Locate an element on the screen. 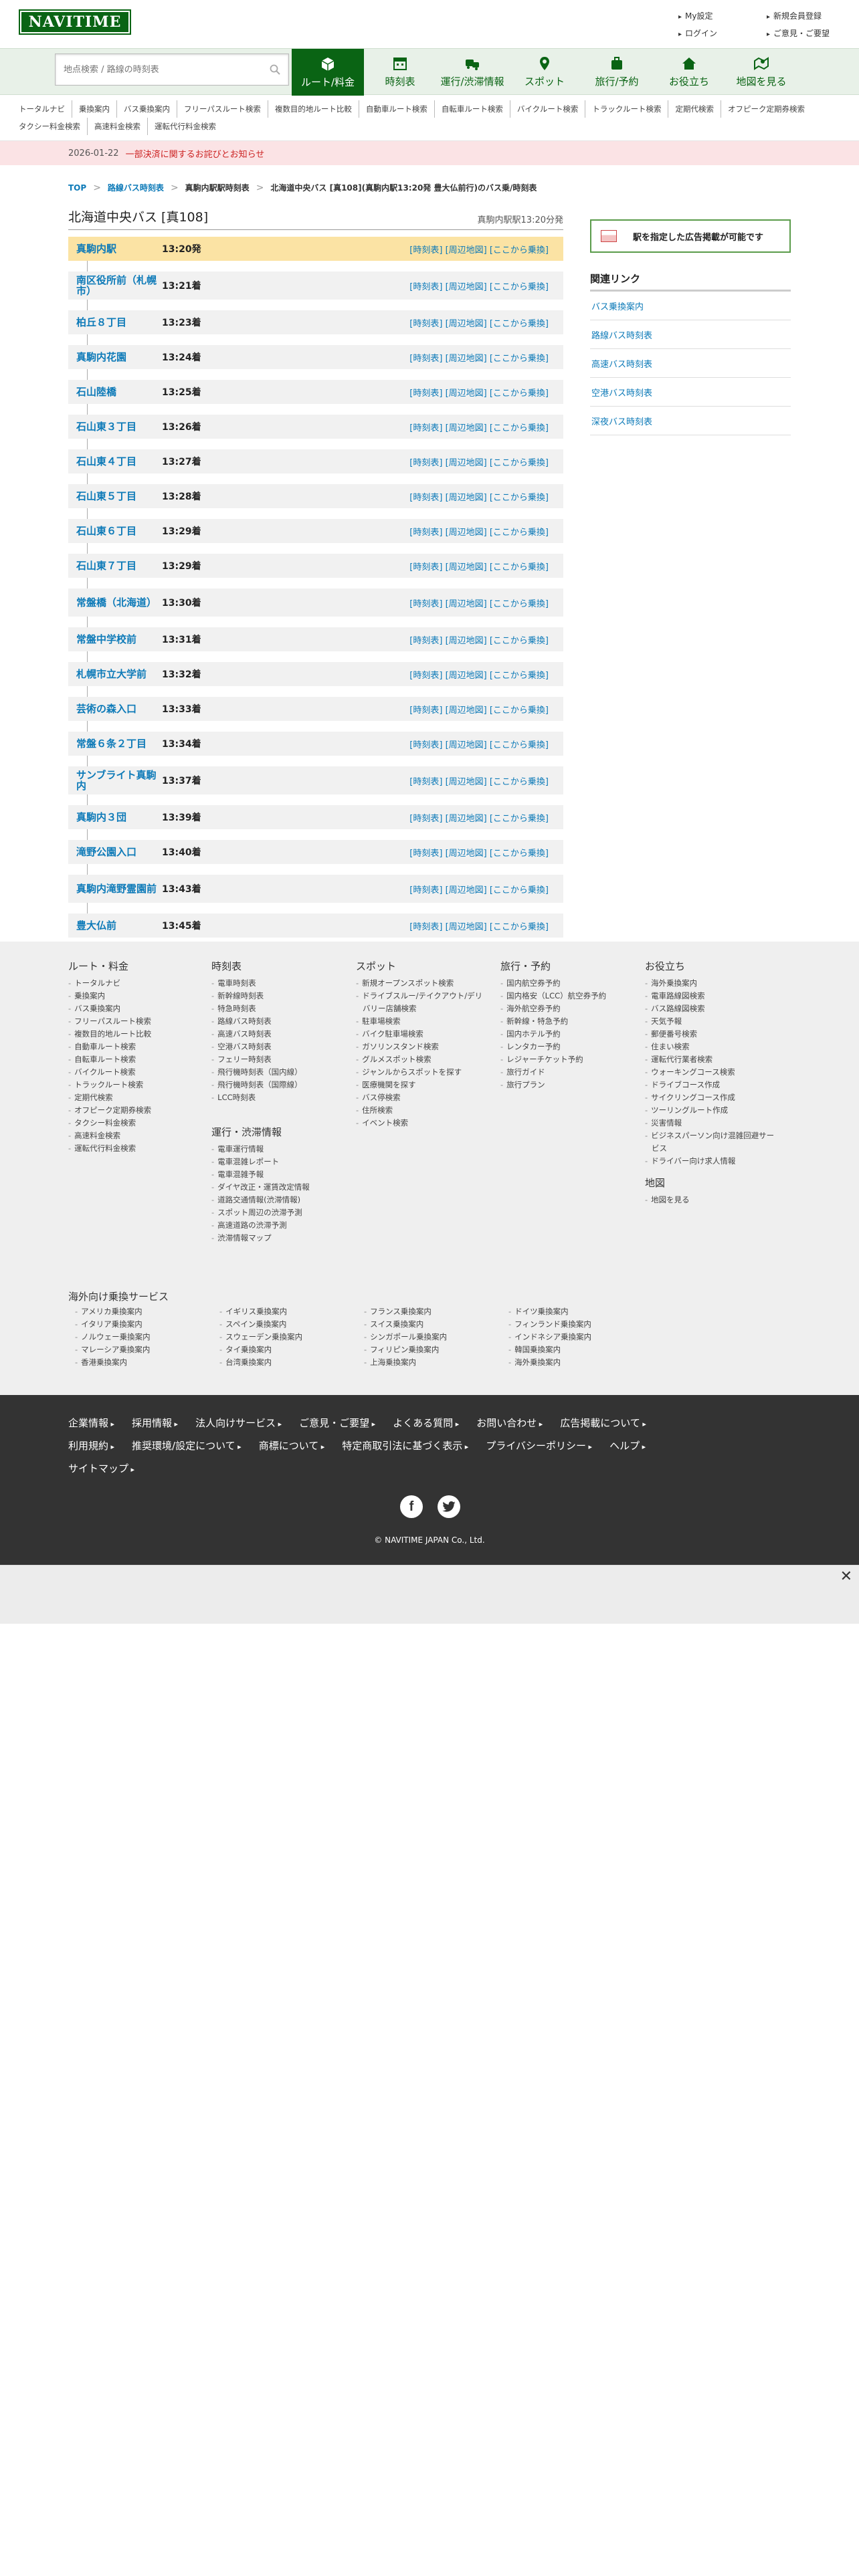 Image resolution: width=859 pixels, height=2576 pixels. overseas-link: アメリカ乗換案内 is located at coordinates (113, 1311).